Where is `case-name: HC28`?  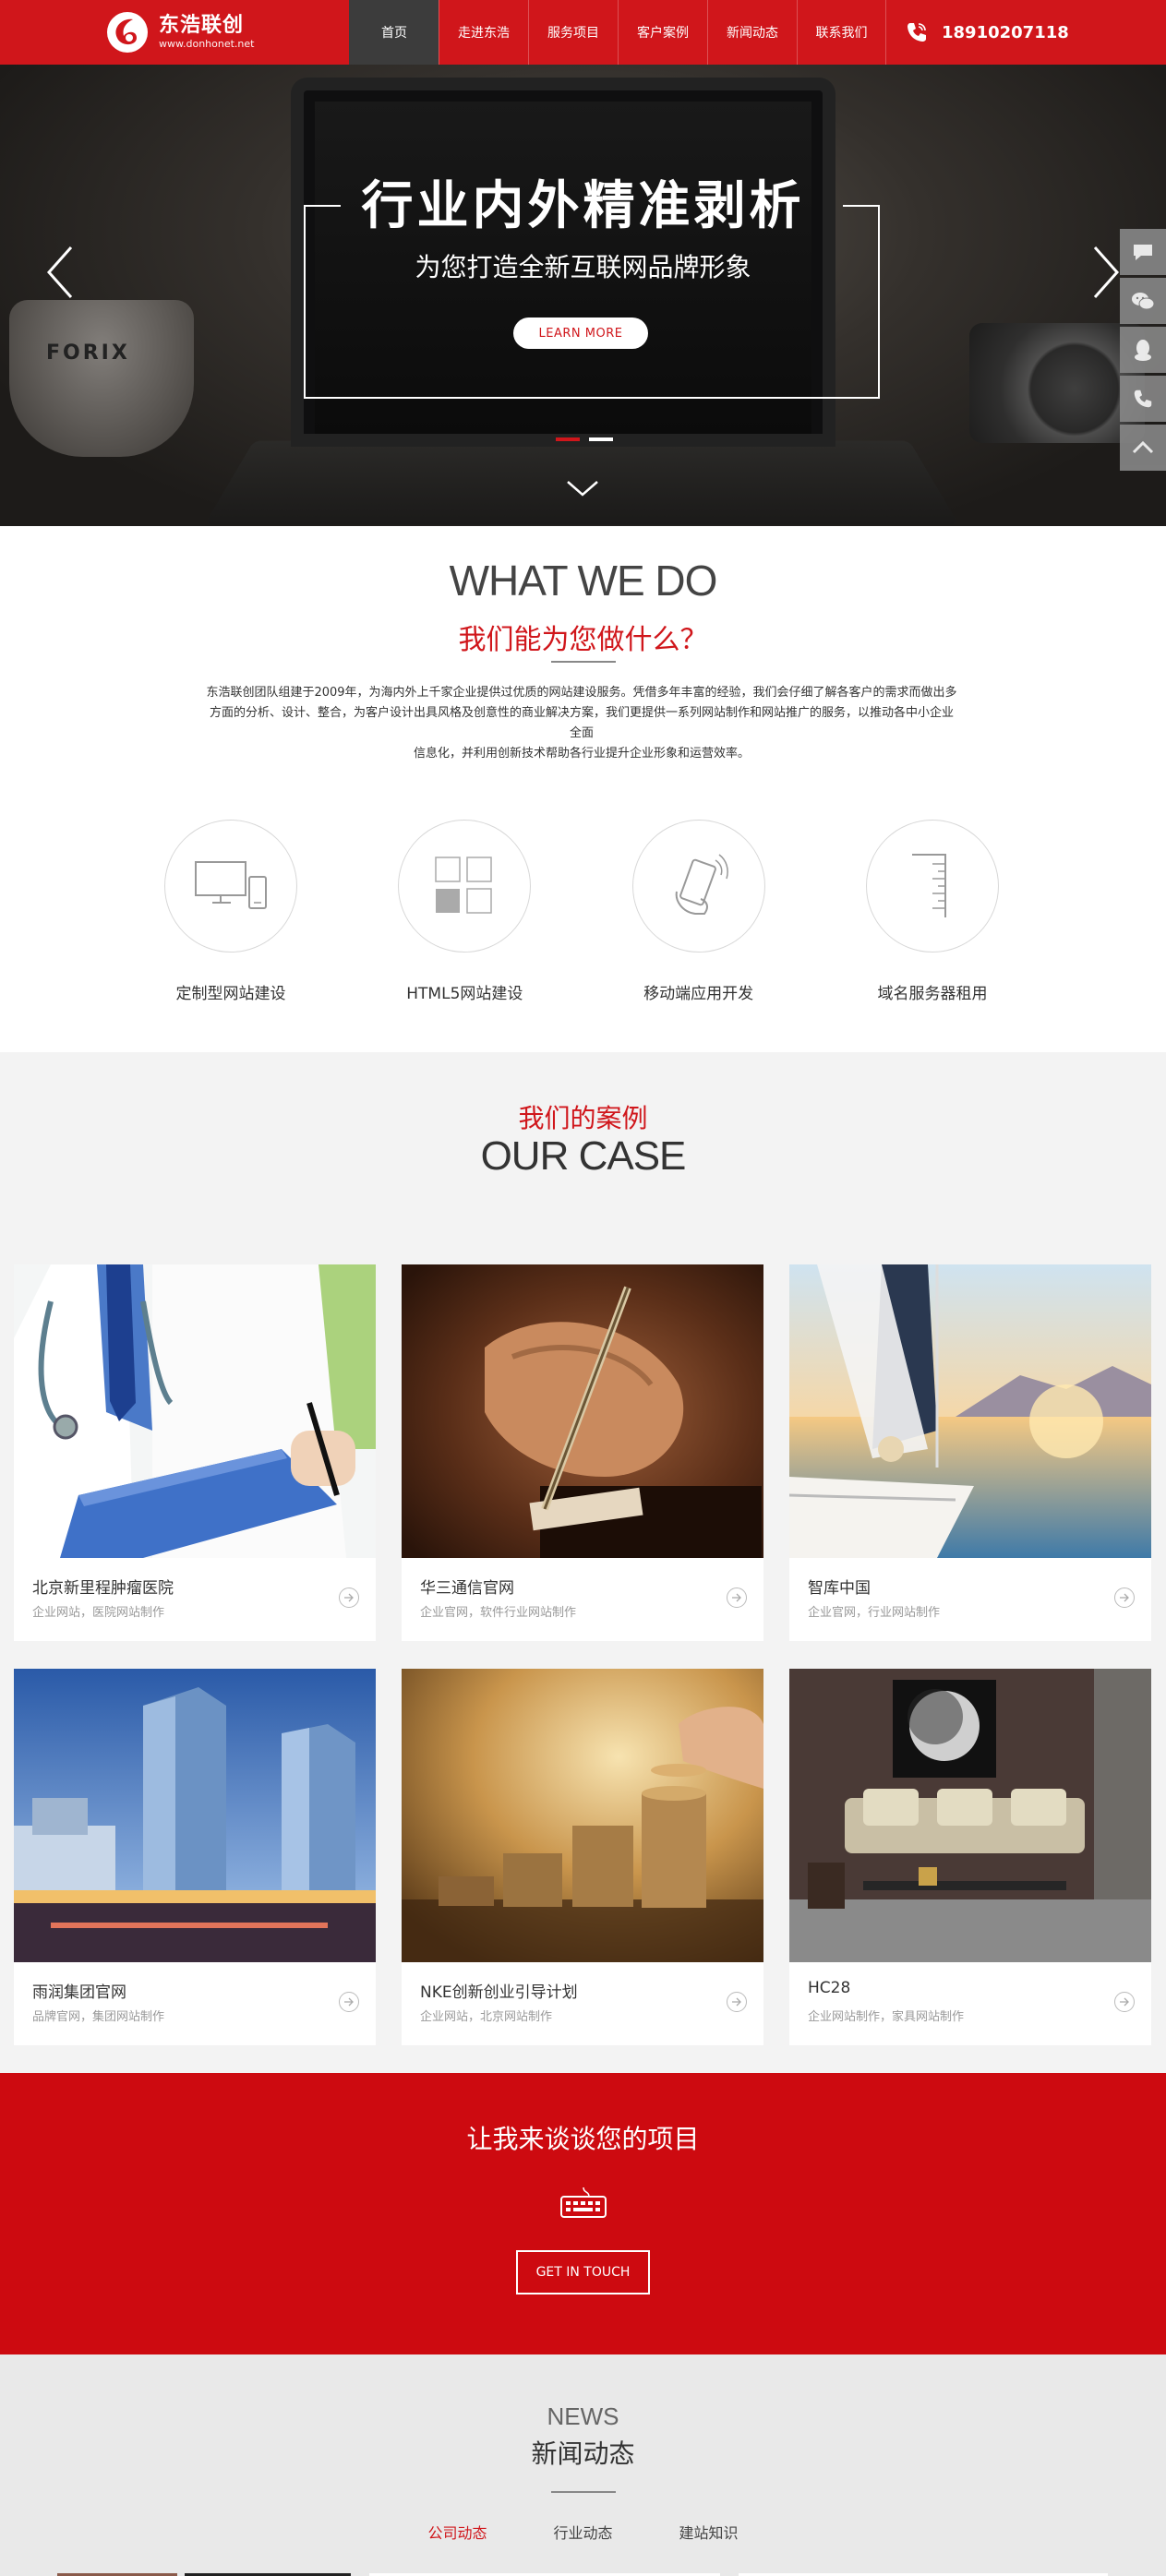 case-name: HC28 is located at coordinates (829, 1988).